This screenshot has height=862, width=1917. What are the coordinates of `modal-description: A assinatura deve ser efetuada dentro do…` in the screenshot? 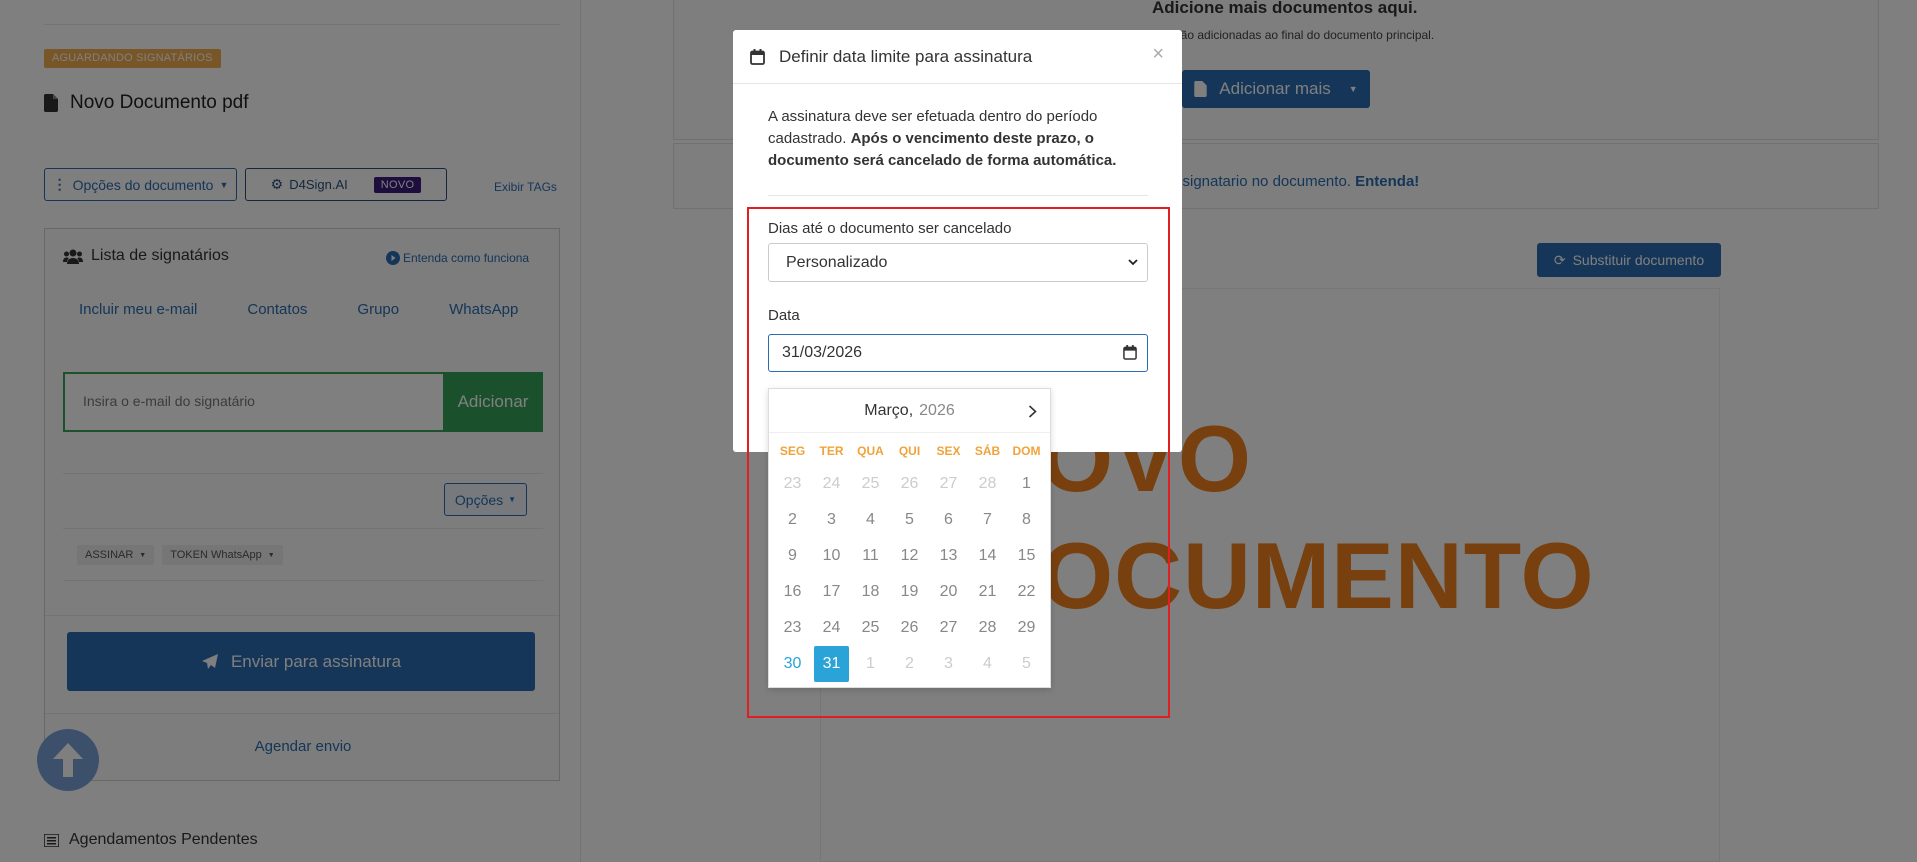 It's located at (958, 139).